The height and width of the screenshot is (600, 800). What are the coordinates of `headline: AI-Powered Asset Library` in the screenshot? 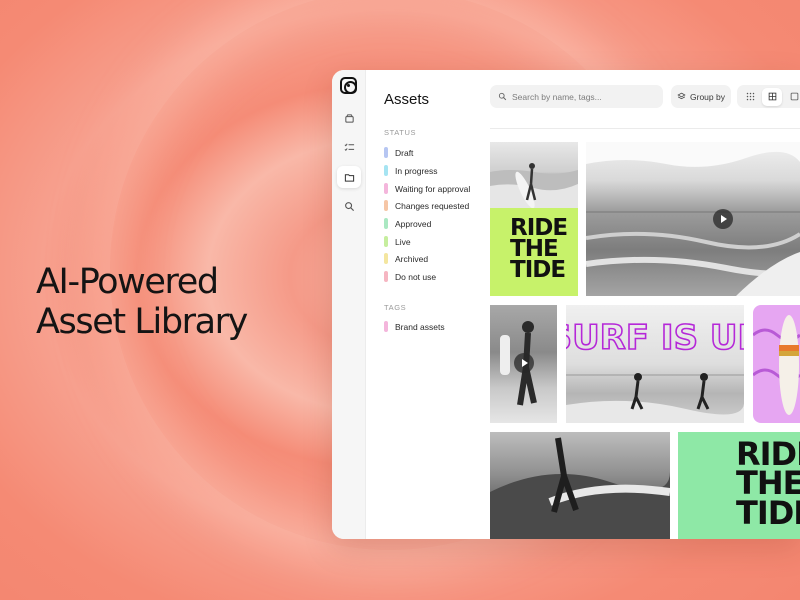 It's located at (181, 302).